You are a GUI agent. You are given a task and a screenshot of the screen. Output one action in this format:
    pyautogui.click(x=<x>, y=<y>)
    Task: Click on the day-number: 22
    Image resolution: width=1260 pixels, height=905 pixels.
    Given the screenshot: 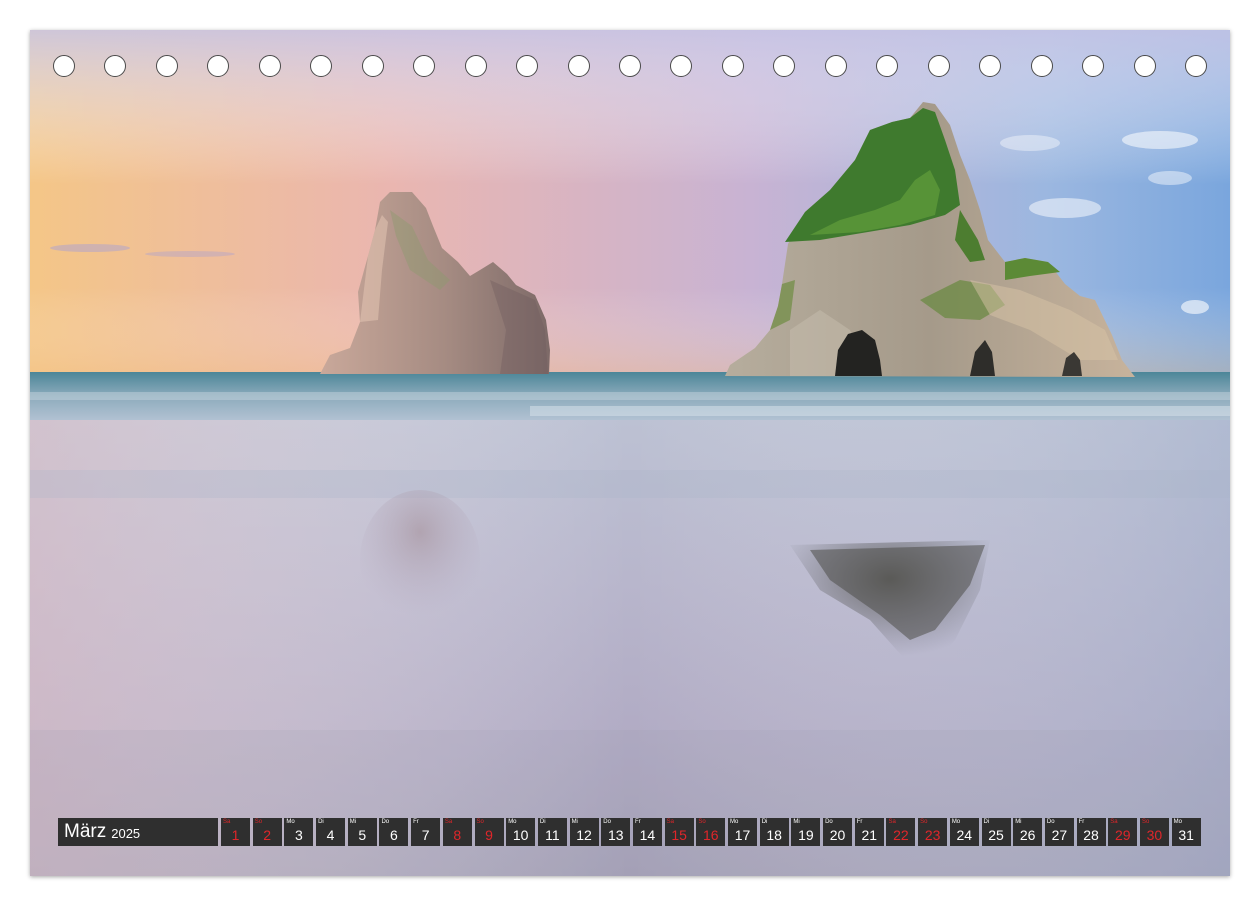 What is the action you would take?
    pyautogui.click(x=901, y=835)
    